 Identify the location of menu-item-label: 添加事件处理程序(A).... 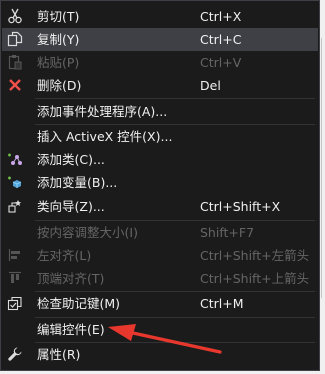
(102, 111).